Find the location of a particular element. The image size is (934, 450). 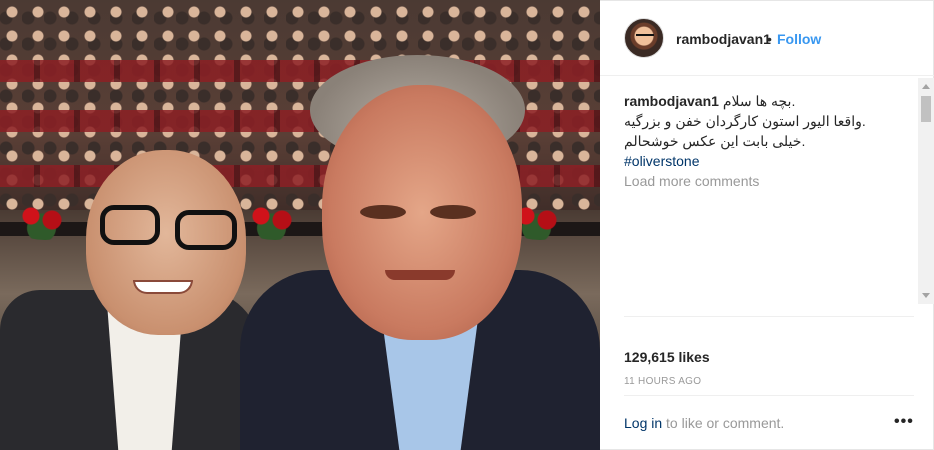

caption-line-1: rambodjavan1 بچه ها سلام. is located at coordinates (769, 101).